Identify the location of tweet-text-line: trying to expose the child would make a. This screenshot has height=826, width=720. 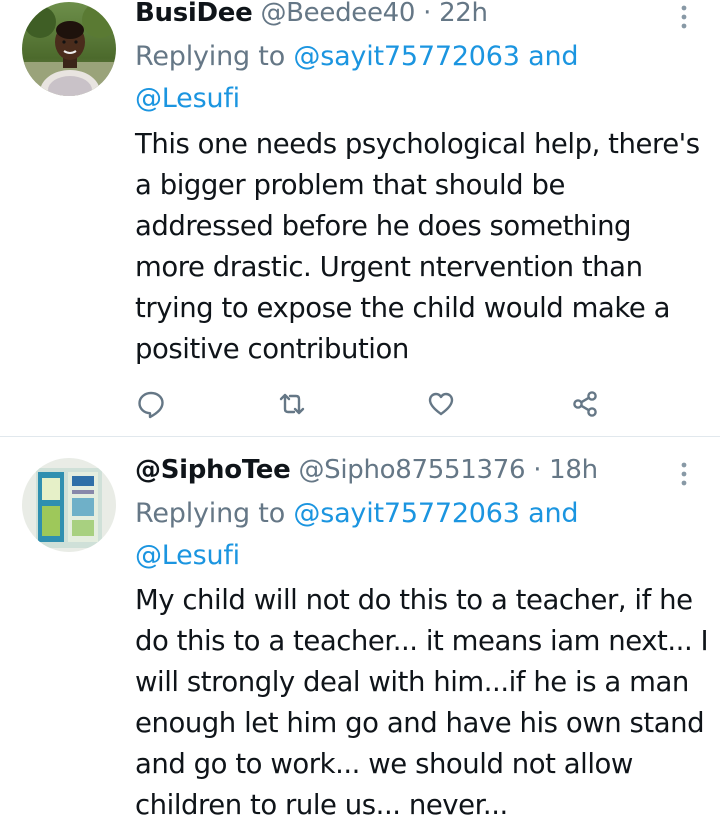
(402, 308).